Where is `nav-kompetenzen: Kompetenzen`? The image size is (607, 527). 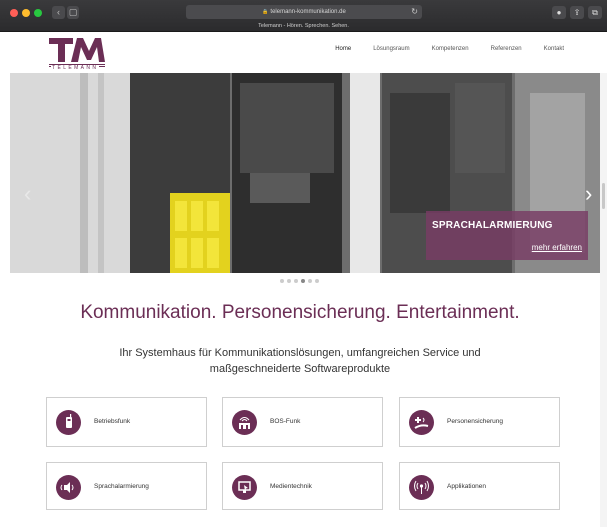
nav-kompetenzen: Kompetenzen is located at coordinates (450, 49).